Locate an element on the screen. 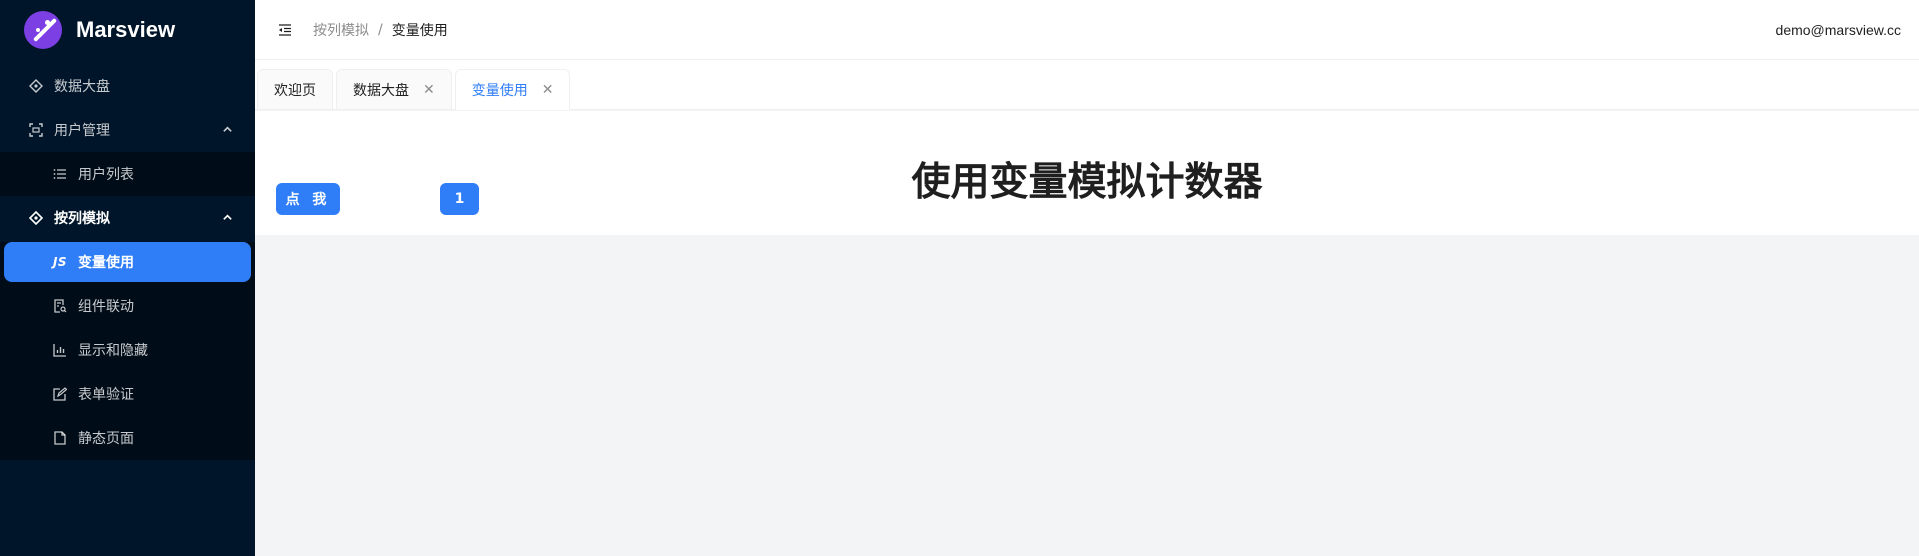 The width and height of the screenshot is (1919, 556). page-tabs: 欢迎页 数据大盘 ✕ 变量使用 ✕ is located at coordinates (1087, 85).